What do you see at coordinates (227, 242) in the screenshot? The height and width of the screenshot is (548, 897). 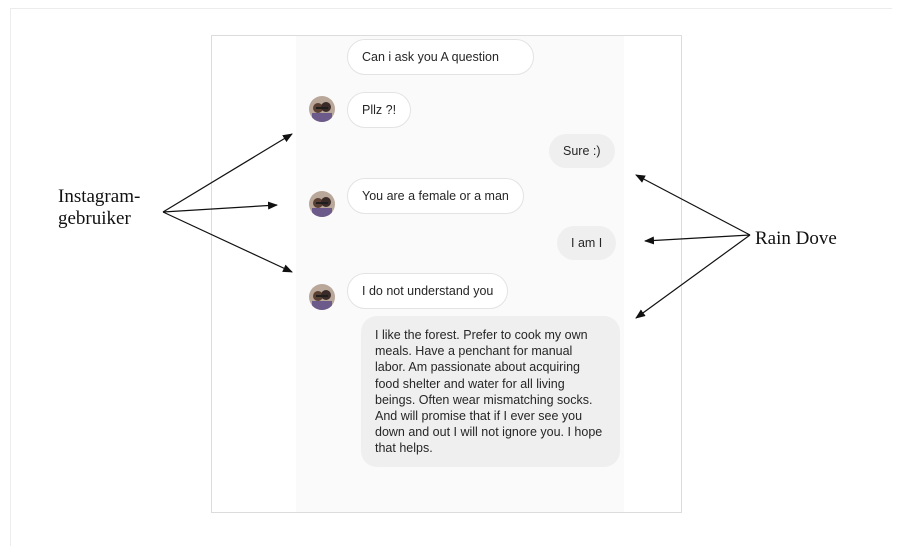 I see `arrow-to-do-not-understand` at bounding box center [227, 242].